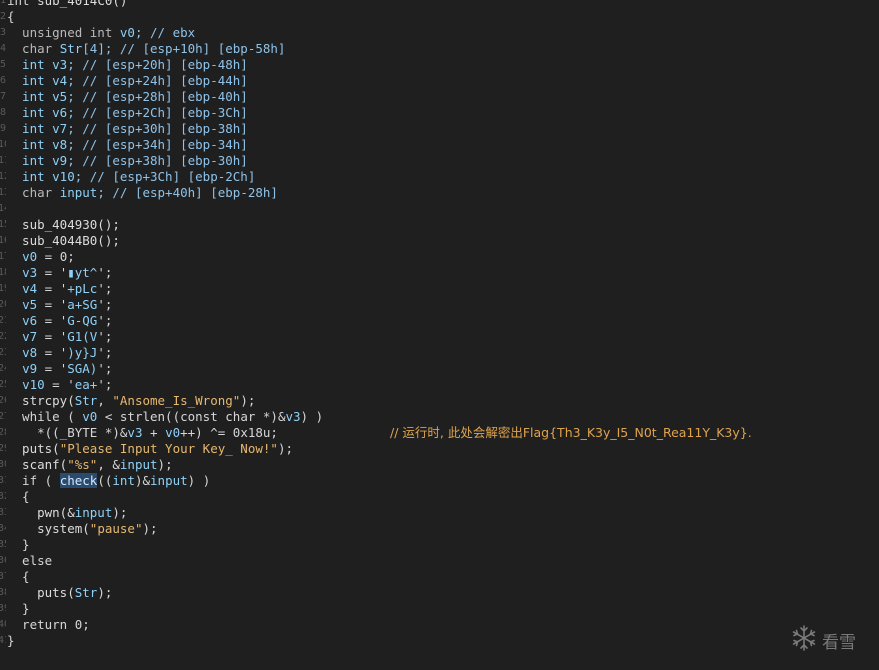 This screenshot has width=879, height=670. Describe the element at coordinates (439, 545) in the screenshot. I see `code-line: 35 }` at that location.